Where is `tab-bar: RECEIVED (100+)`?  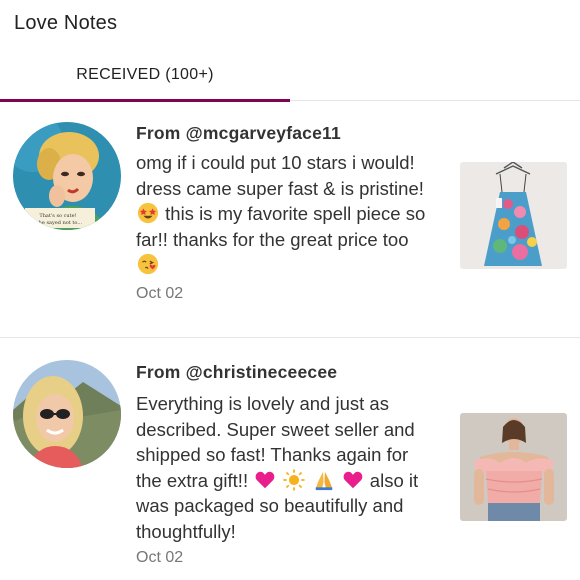
tab-bar: RECEIVED (100+) is located at coordinates (290, 77).